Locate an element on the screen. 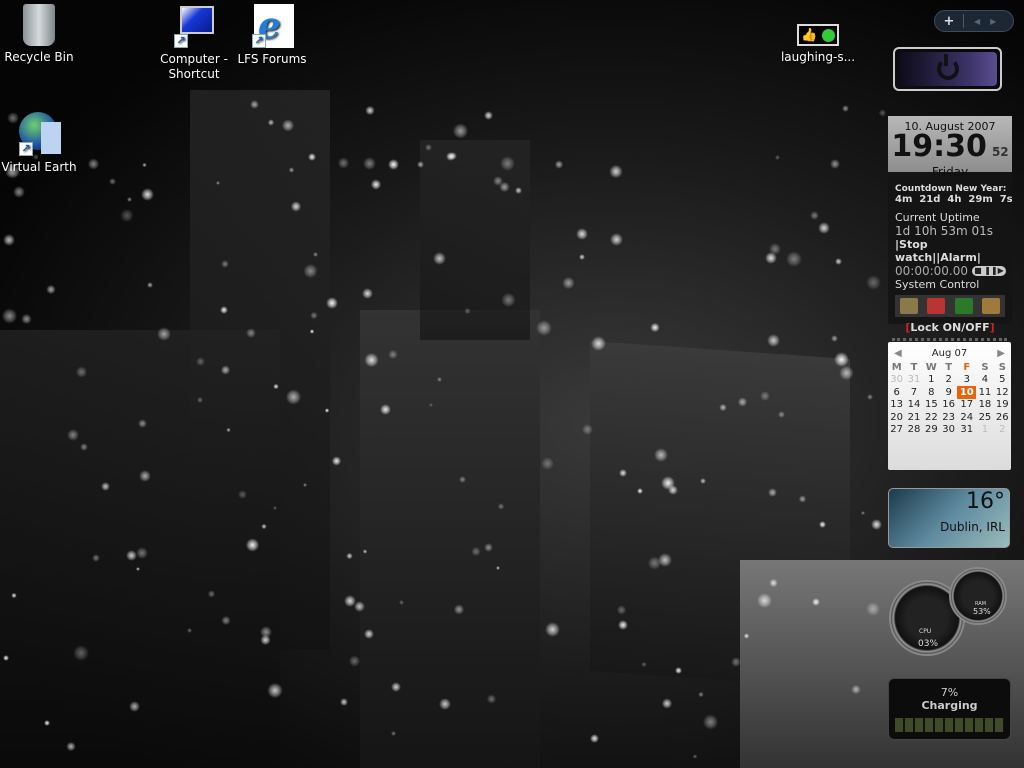  calendar-day: 12 is located at coordinates (1002, 392).